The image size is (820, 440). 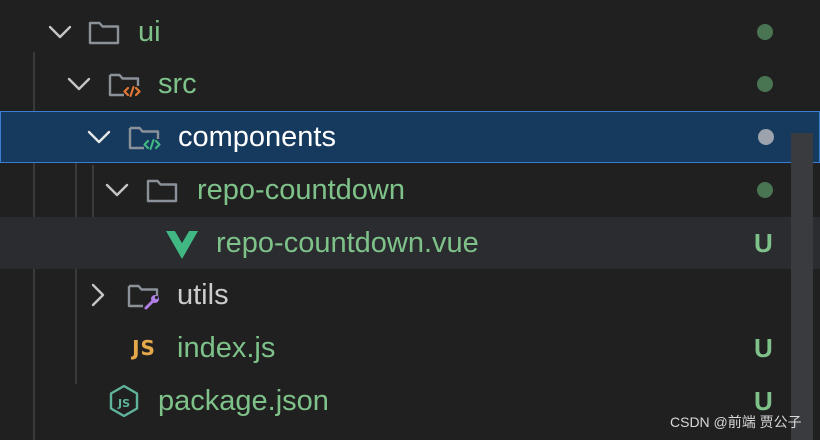 What do you see at coordinates (98, 295) in the screenshot?
I see `chevron-right-icon` at bounding box center [98, 295].